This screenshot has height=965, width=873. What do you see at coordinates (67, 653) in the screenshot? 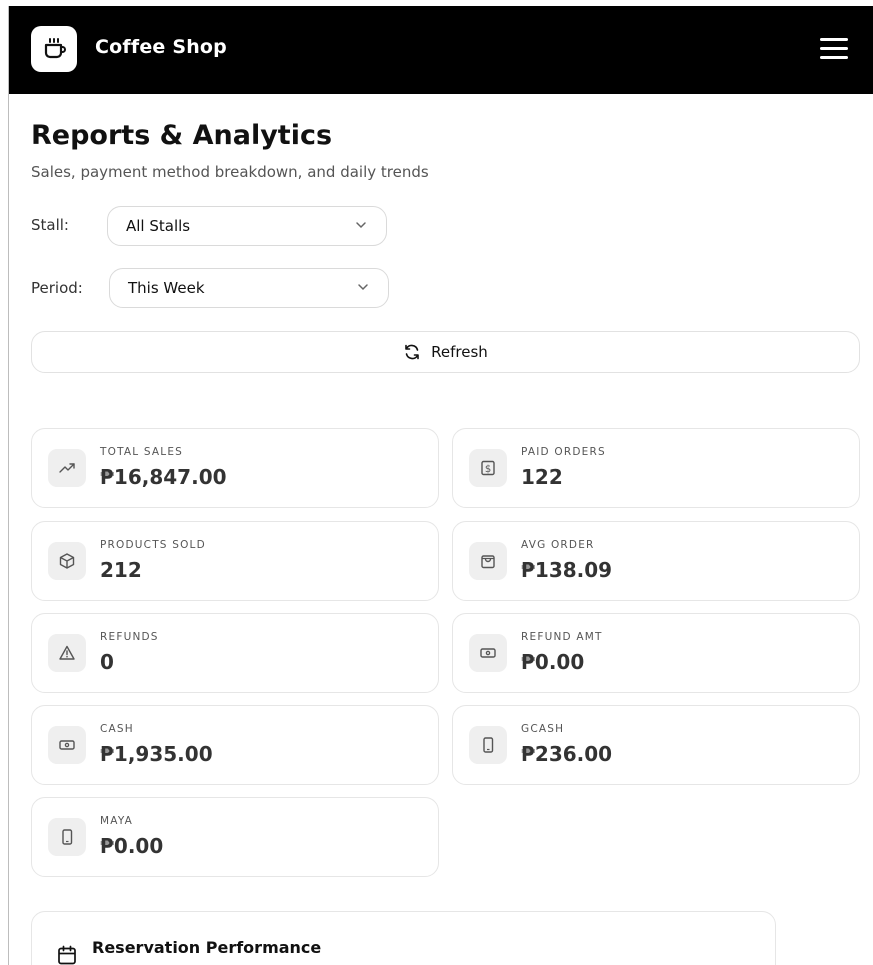
I see `warning-triangle-icon` at bounding box center [67, 653].